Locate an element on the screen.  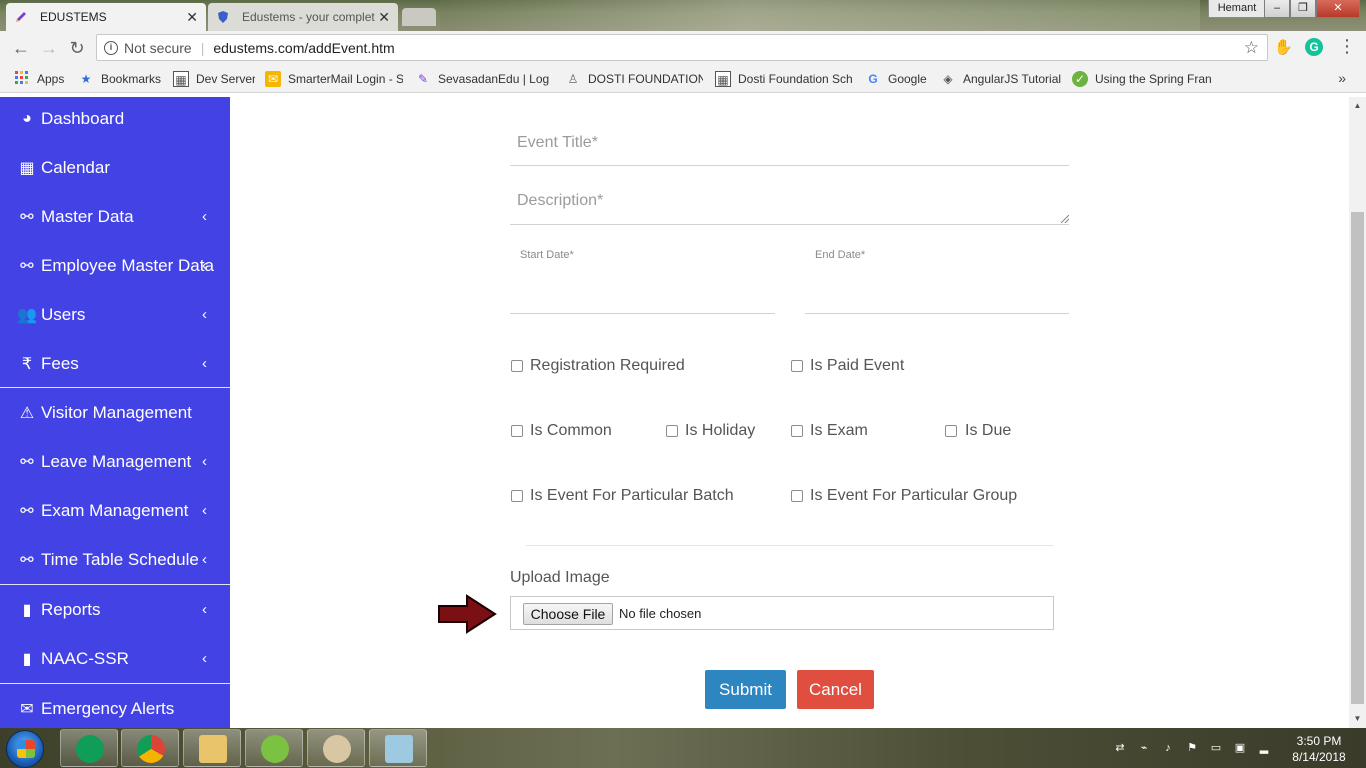
bookmark-dosti-school: ▦ Dosti Foundation Sch is located at coordinates (784, 79).